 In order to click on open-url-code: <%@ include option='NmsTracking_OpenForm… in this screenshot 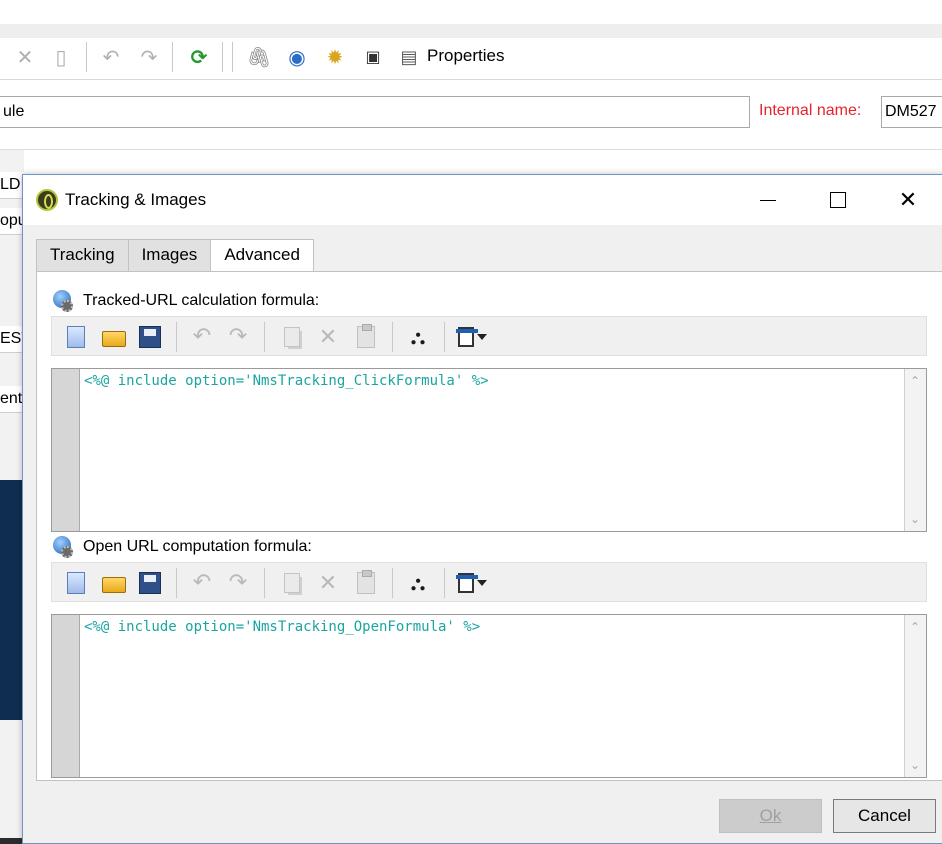, I will do `click(282, 627)`.